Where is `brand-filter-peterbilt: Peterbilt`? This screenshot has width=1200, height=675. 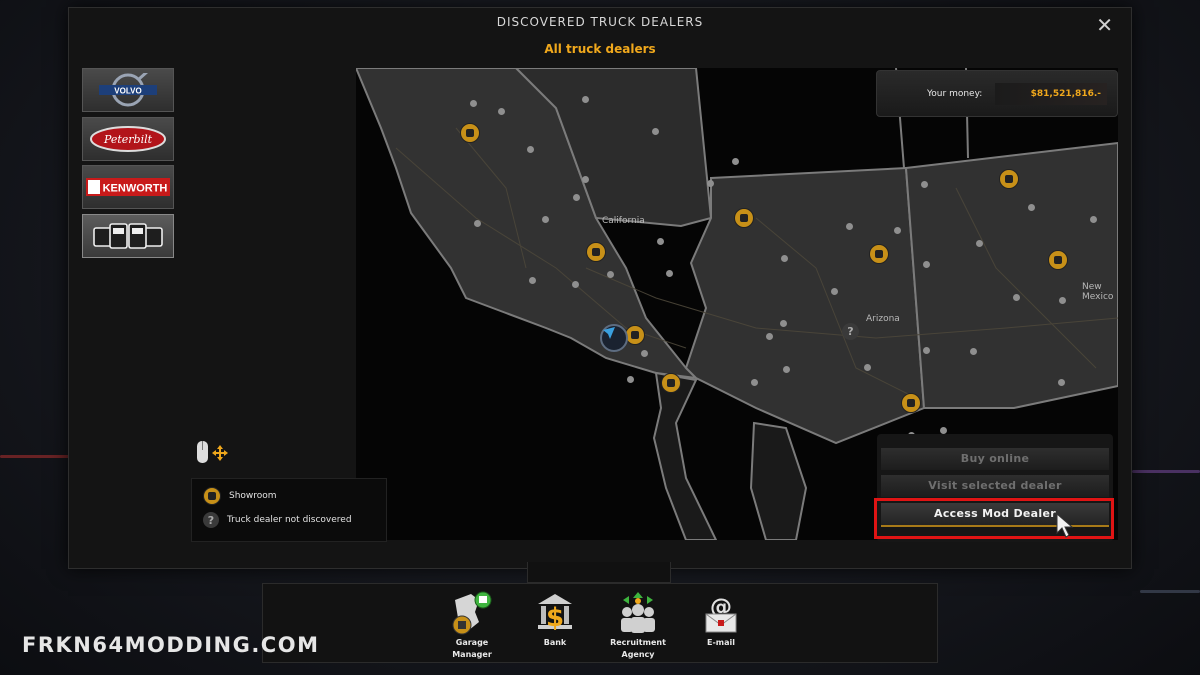
brand-filter-peterbilt: Peterbilt is located at coordinates (128, 139).